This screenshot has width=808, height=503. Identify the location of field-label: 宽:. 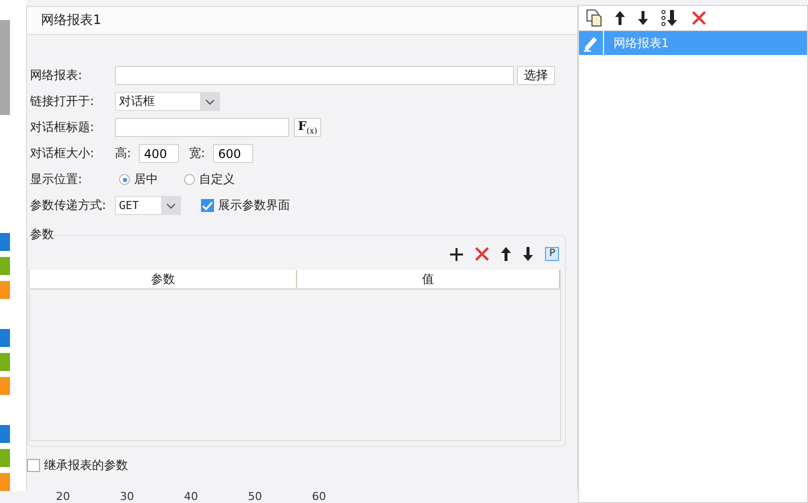
(197, 153).